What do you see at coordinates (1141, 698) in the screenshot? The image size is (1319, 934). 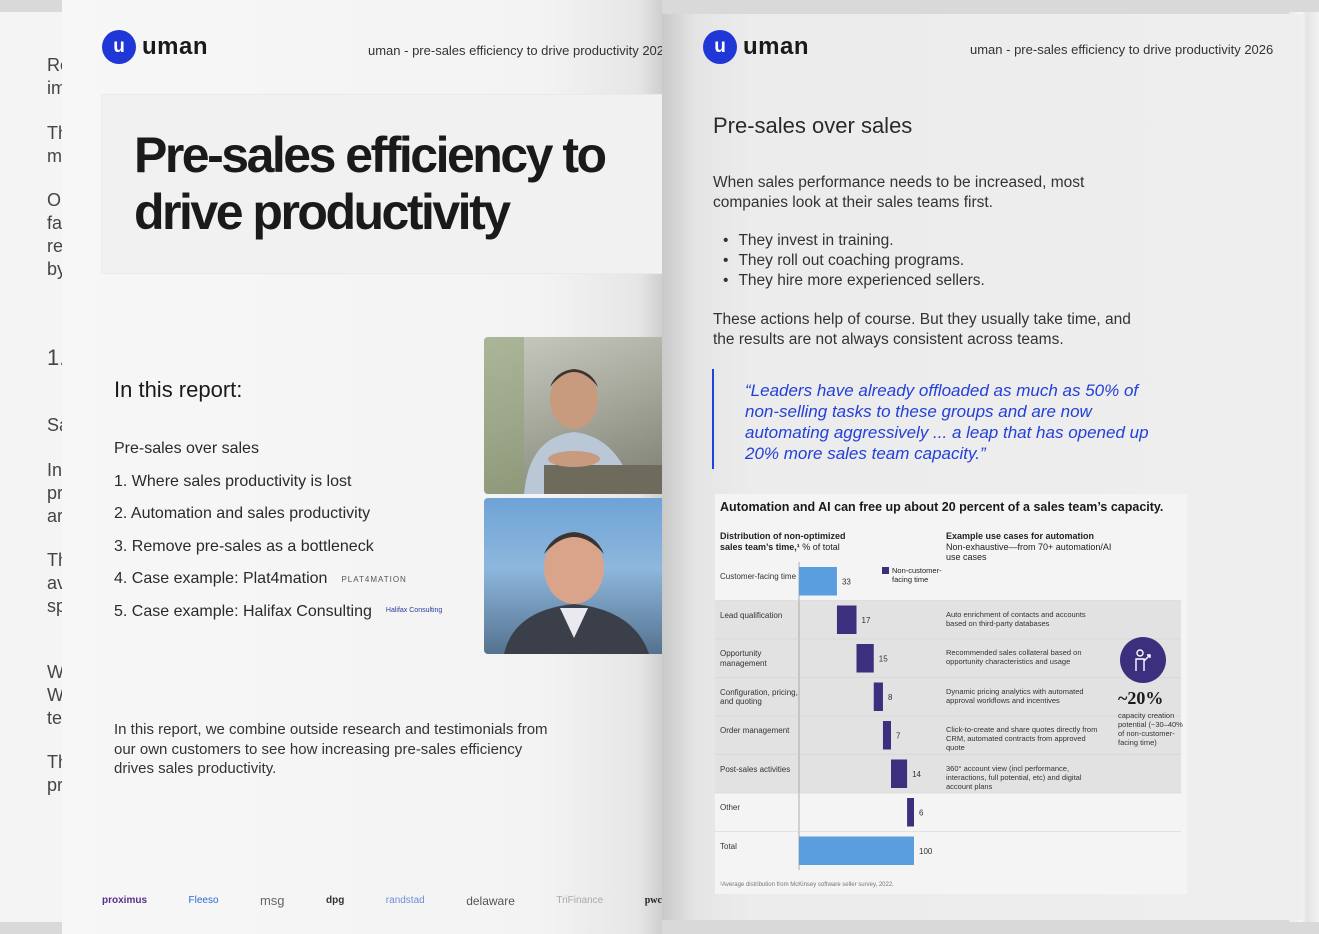 I see `capacity-percentage: ~20%` at bounding box center [1141, 698].